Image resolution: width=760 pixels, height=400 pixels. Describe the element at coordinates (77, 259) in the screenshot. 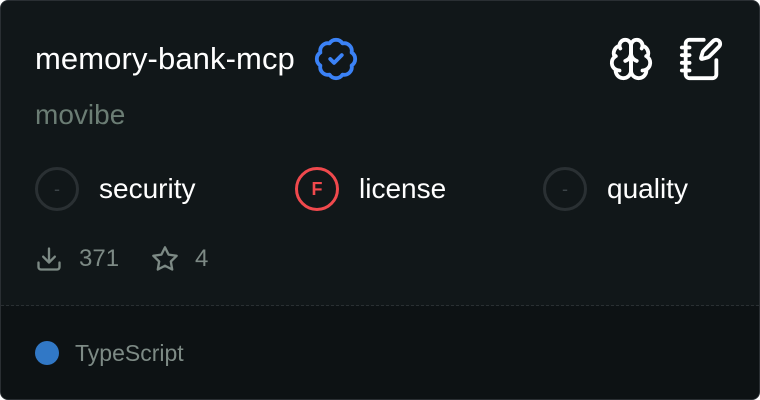

I see `downloads-stat: 371` at that location.